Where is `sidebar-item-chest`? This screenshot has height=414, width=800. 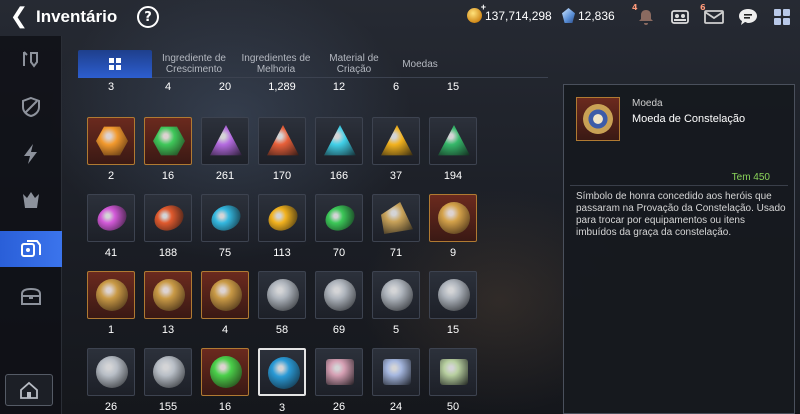
sidebar-item-chest is located at coordinates (31, 297).